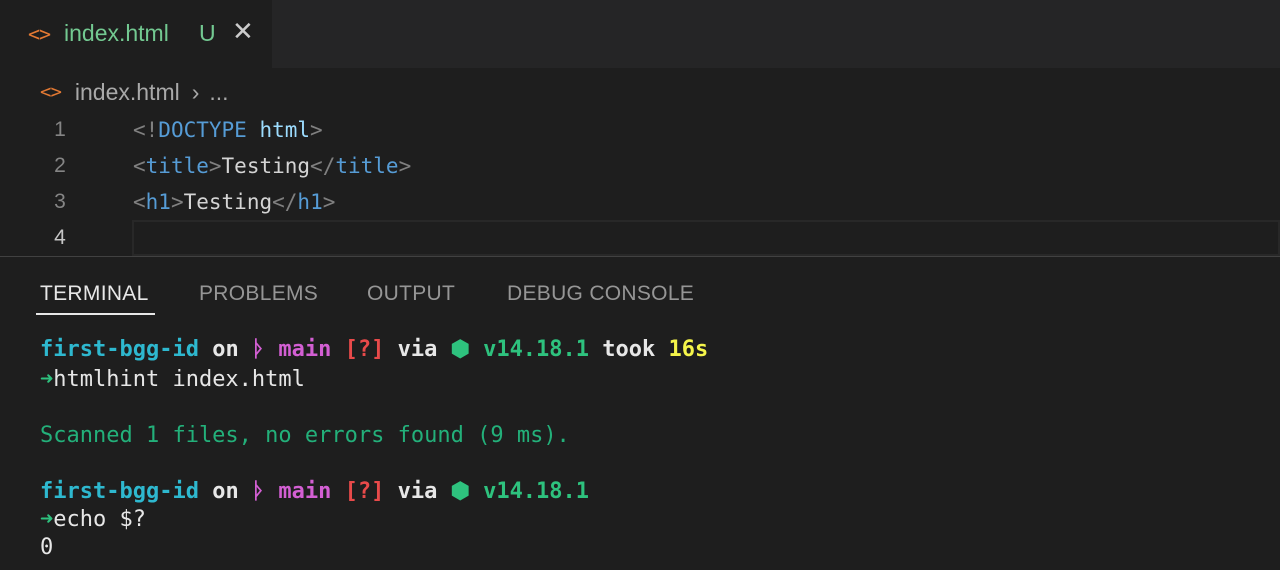  What do you see at coordinates (706, 238) in the screenshot?
I see `current-line-highlight` at bounding box center [706, 238].